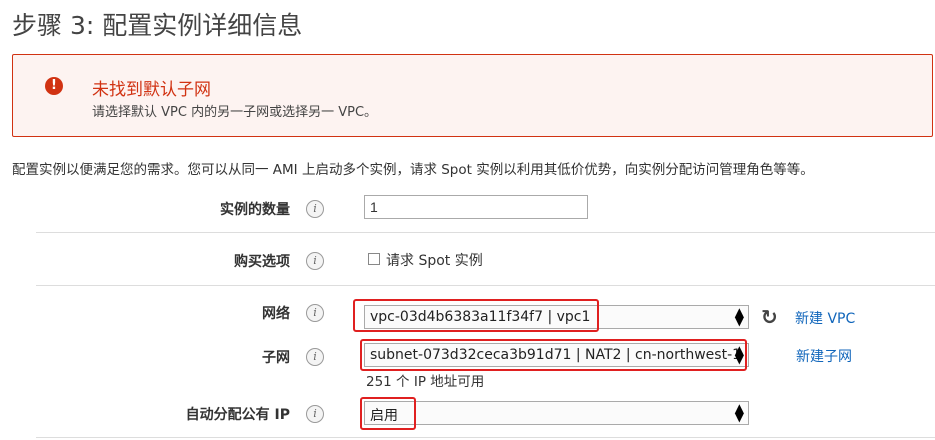  I want to click on alert-message: 请选择默认 VPC 内的另一子网或选择另一 VPC。, so click(235, 112).